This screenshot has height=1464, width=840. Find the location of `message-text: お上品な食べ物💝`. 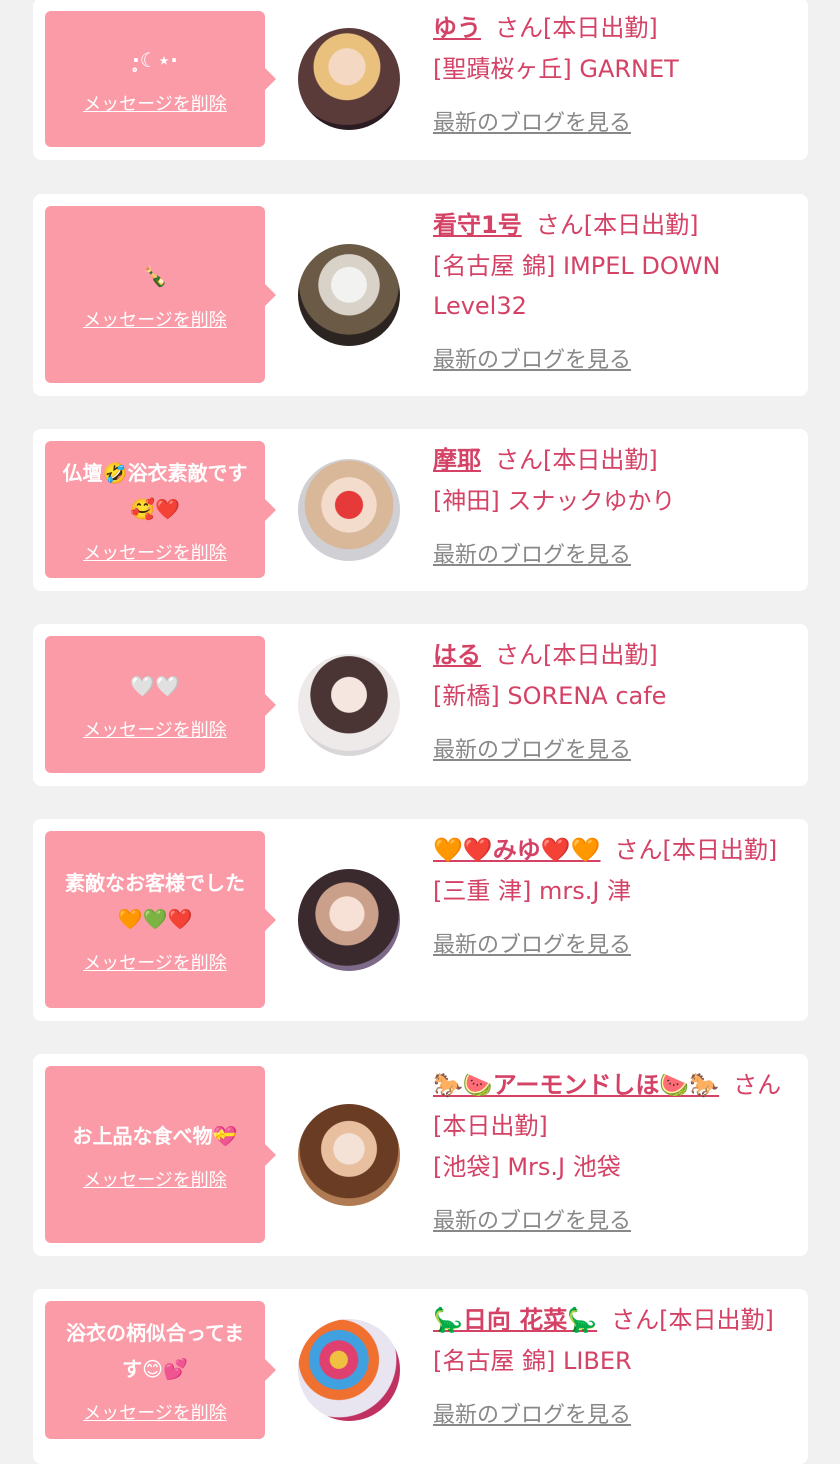

message-text: お上品な食べ物💝 is located at coordinates (155, 1135).